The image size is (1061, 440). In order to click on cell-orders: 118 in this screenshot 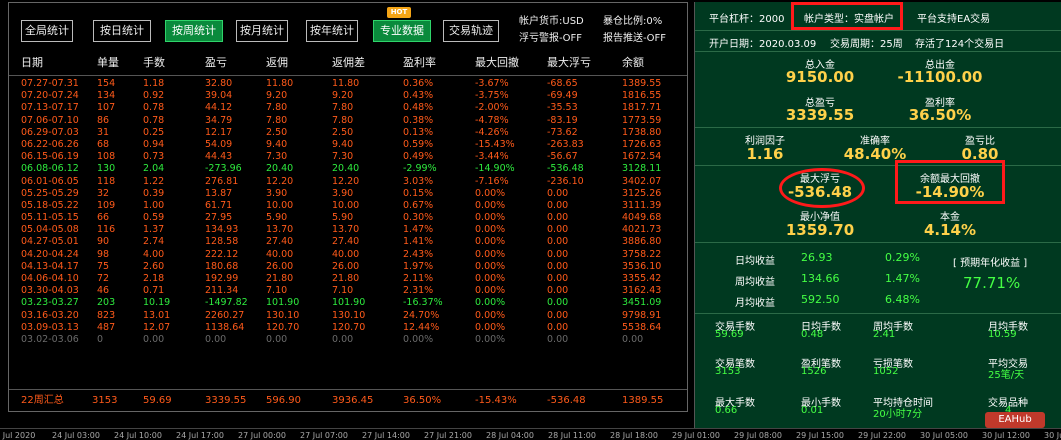, I will do `click(106, 181)`.